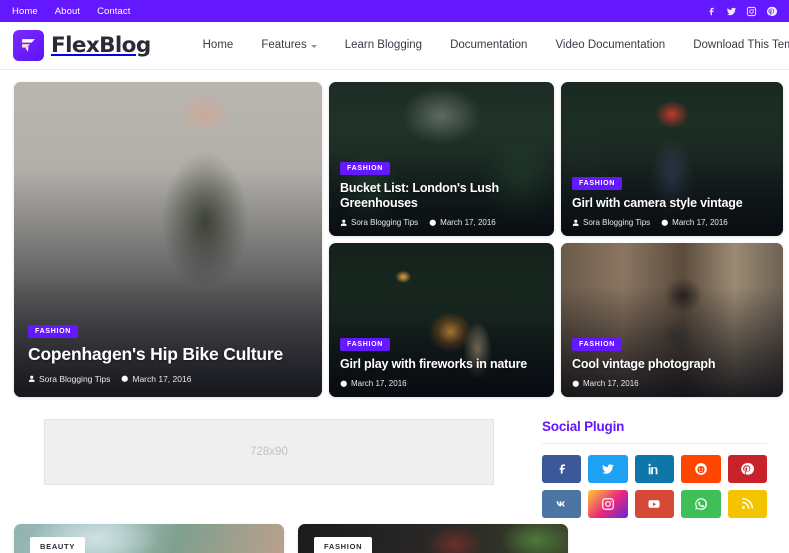 The height and width of the screenshot is (553, 789). I want to click on post-title: Girl with camera style vintage, so click(657, 203).